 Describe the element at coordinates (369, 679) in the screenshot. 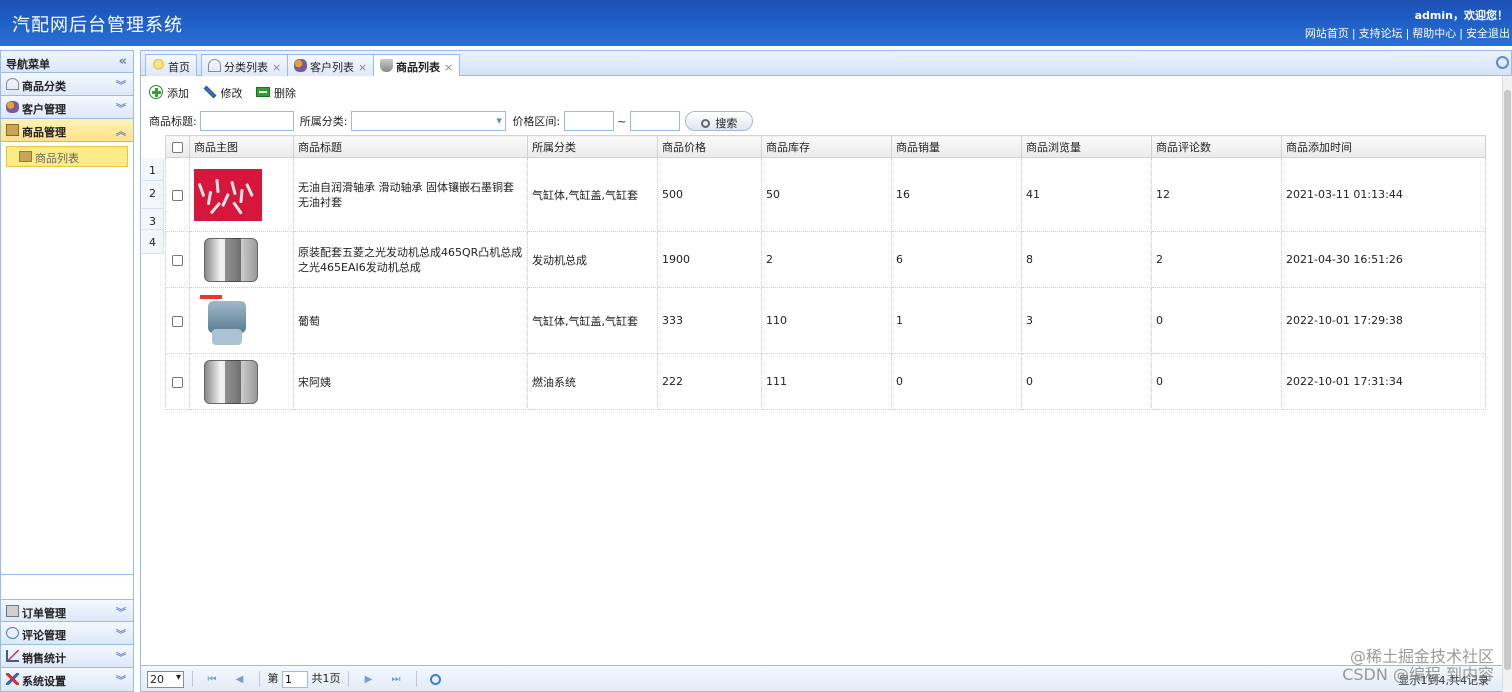

I see `next-page-icon: ▶` at that location.